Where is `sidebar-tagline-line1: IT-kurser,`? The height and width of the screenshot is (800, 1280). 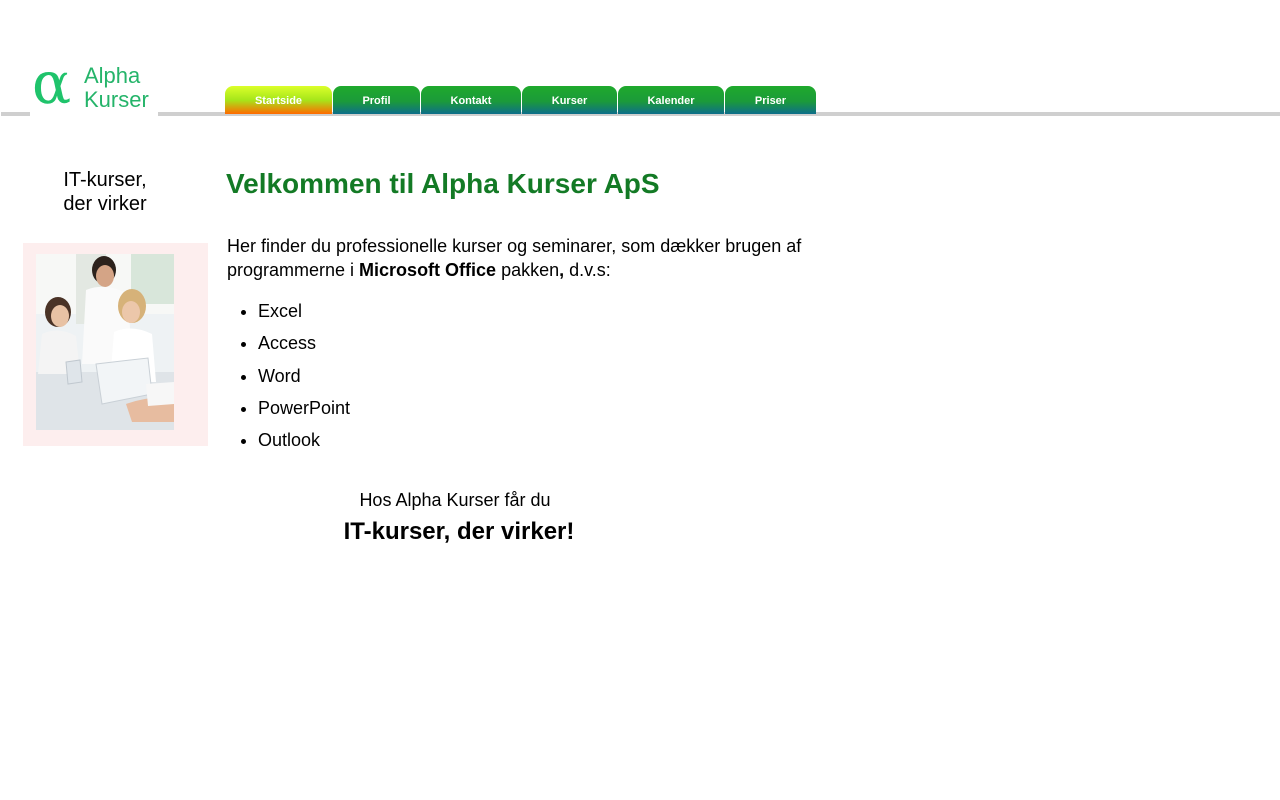
sidebar-tagline-line1: IT-kurser, is located at coordinates (105, 180).